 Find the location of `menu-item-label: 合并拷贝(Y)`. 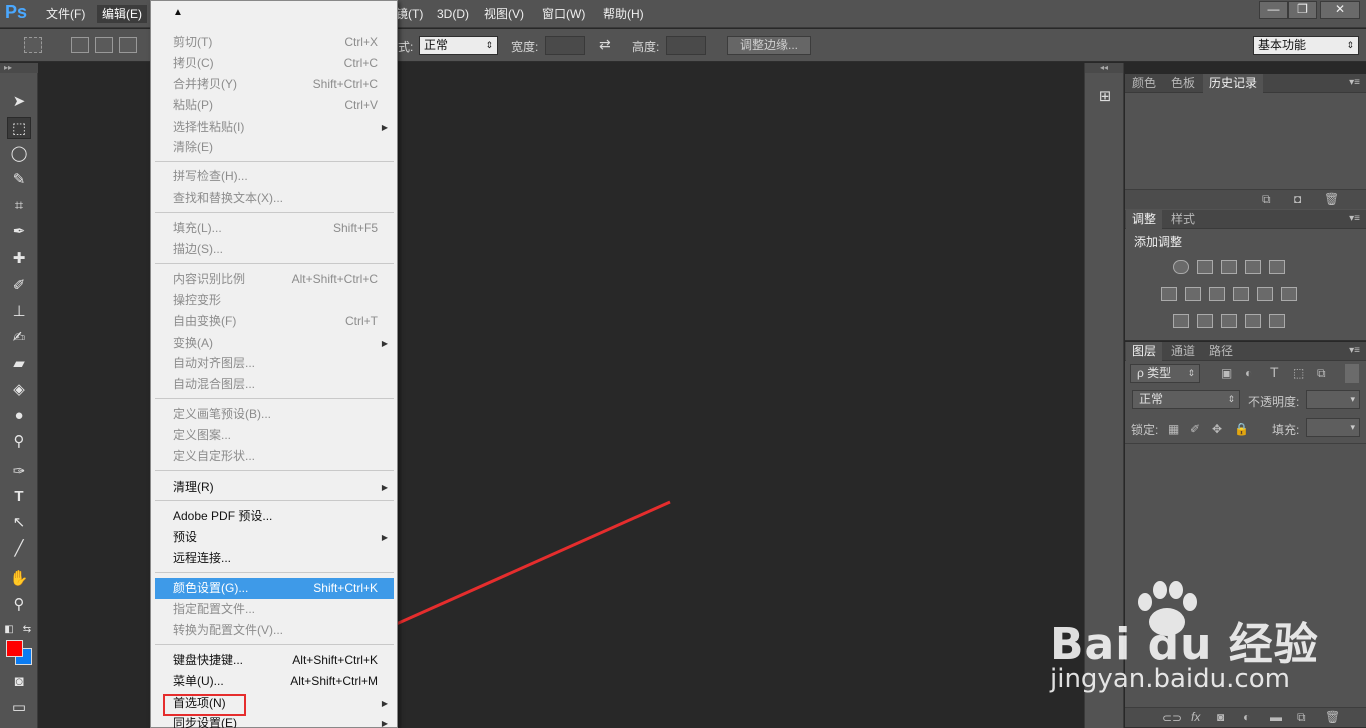

menu-item-label: 合并拷贝(Y) is located at coordinates (205, 84).